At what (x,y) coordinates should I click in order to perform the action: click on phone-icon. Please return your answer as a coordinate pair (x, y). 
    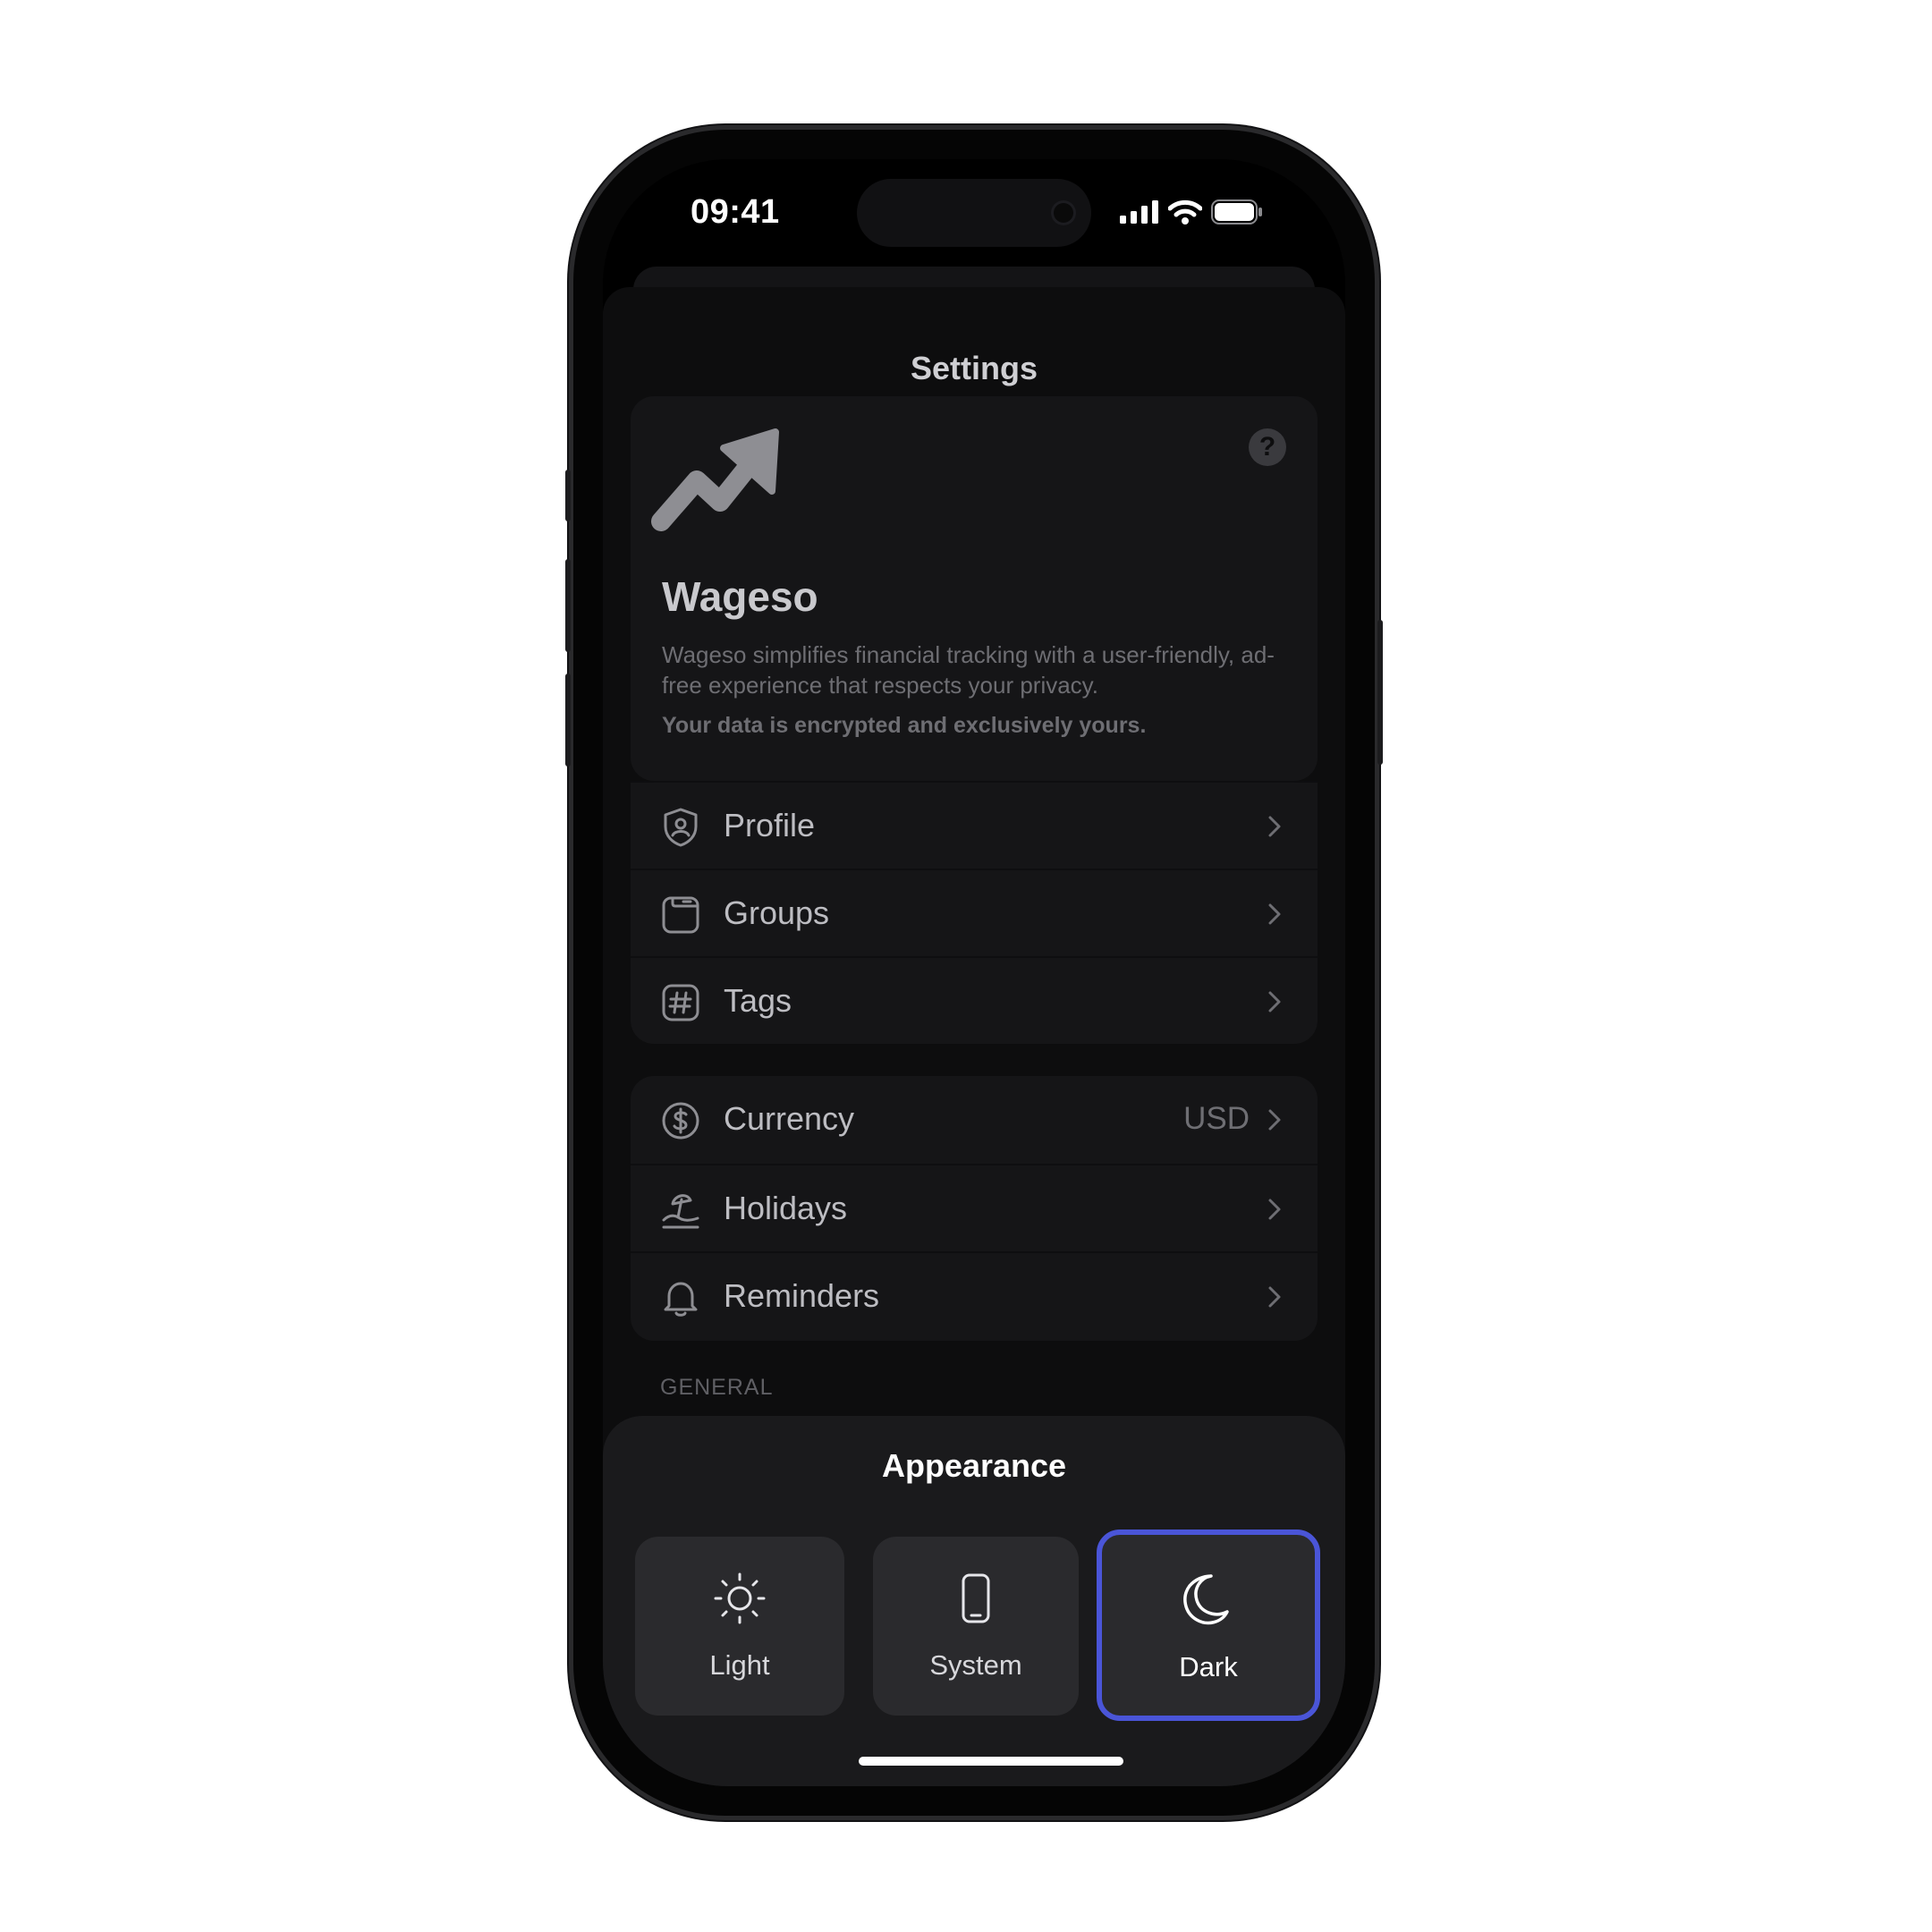
    Looking at the image, I should click on (976, 1598).